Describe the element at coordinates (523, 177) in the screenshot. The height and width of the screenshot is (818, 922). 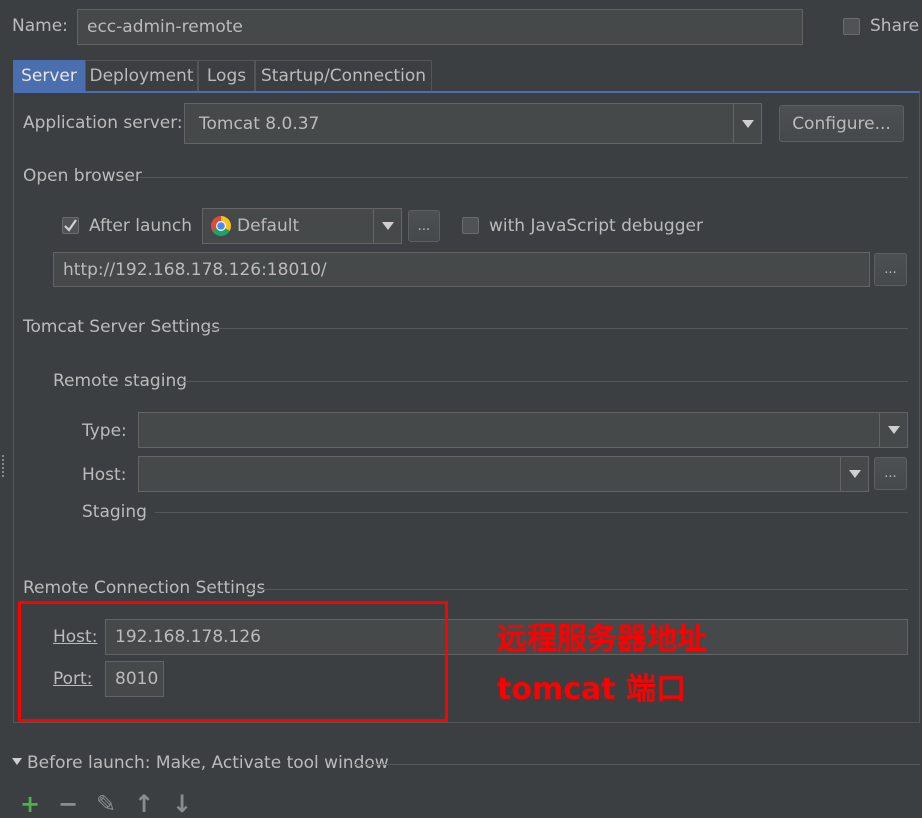
I see `open-browser-separator` at that location.